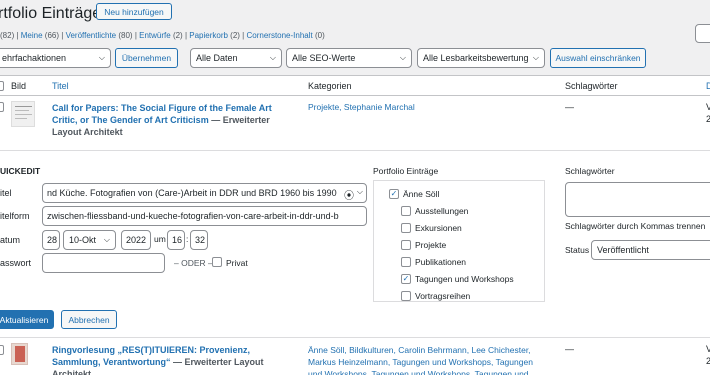 The image size is (710, 375). What do you see at coordinates (406, 211) in the screenshot?
I see `category-checkbox-ausstellungen` at bounding box center [406, 211].